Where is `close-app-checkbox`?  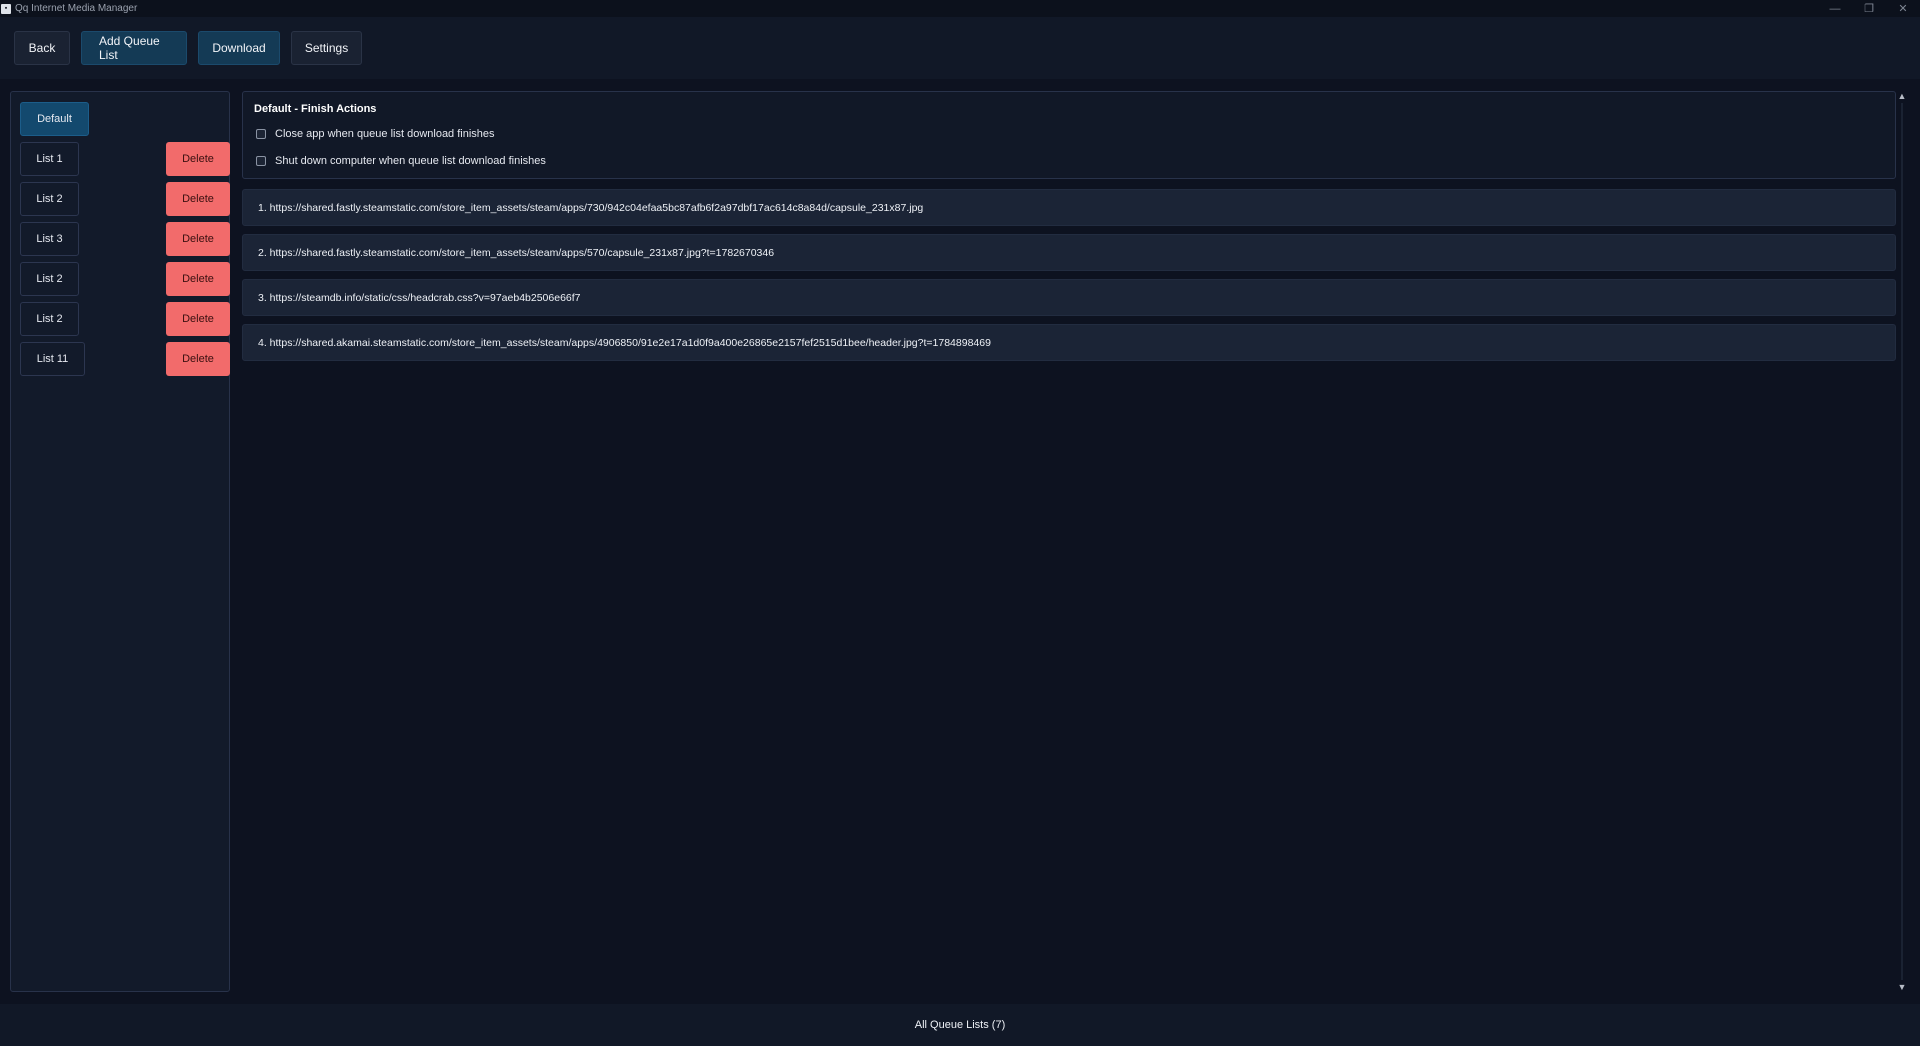
close-app-checkbox is located at coordinates (261, 134).